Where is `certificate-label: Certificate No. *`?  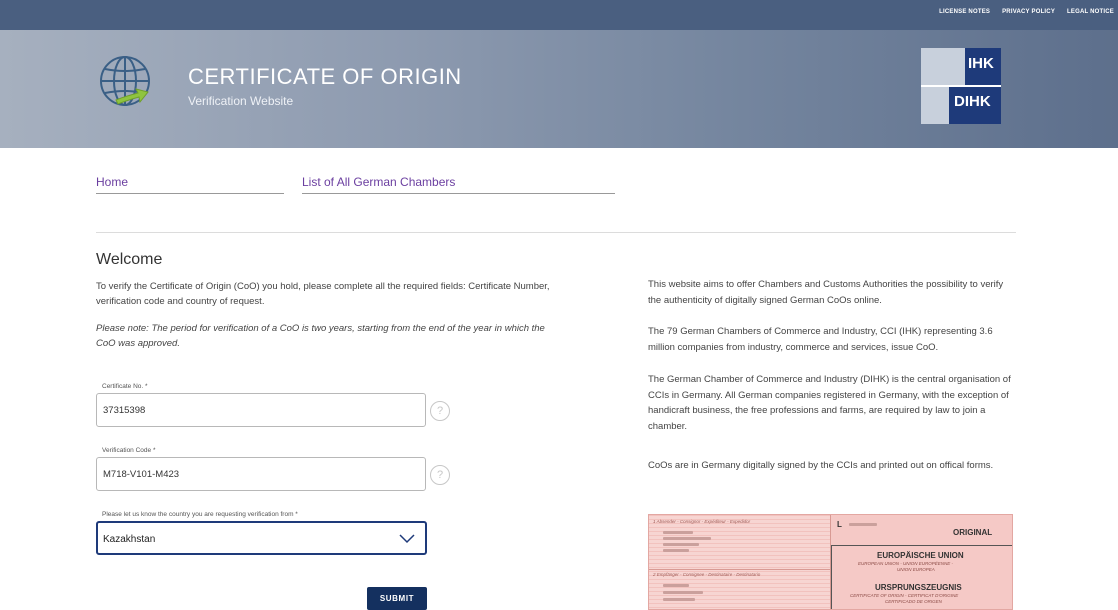
certificate-label: Certificate No. * is located at coordinates (125, 386).